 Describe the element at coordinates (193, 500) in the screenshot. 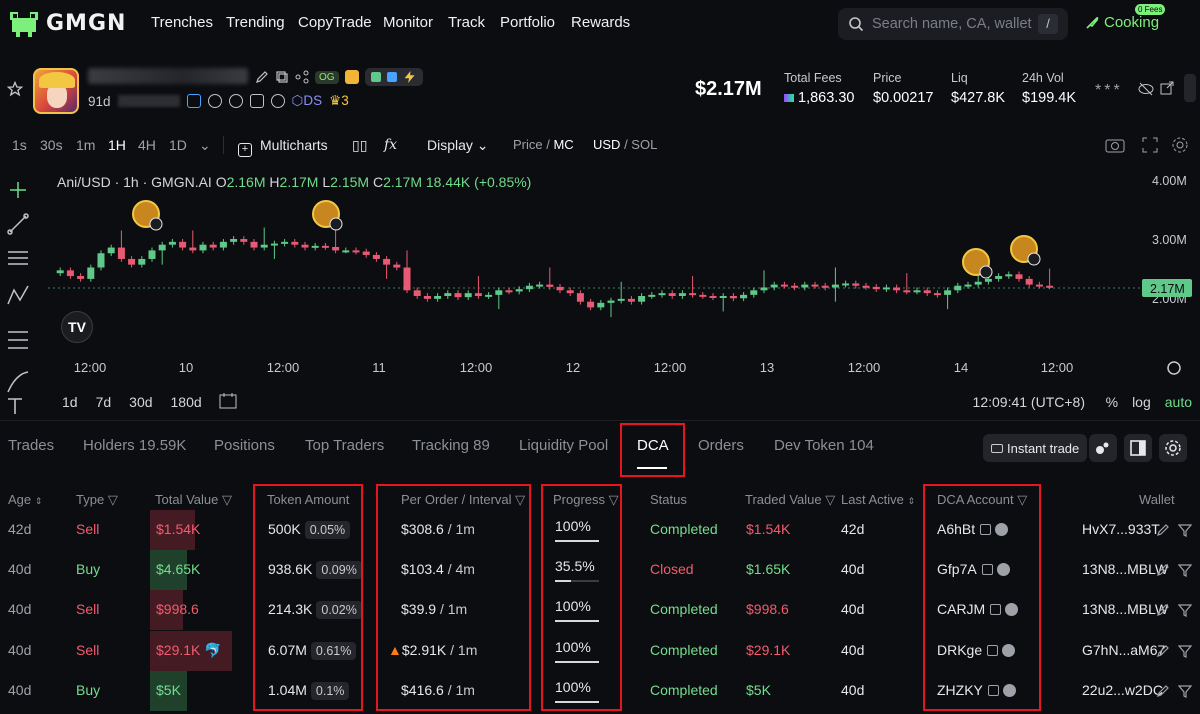

I see `col-total-value: Total Value ▽` at that location.